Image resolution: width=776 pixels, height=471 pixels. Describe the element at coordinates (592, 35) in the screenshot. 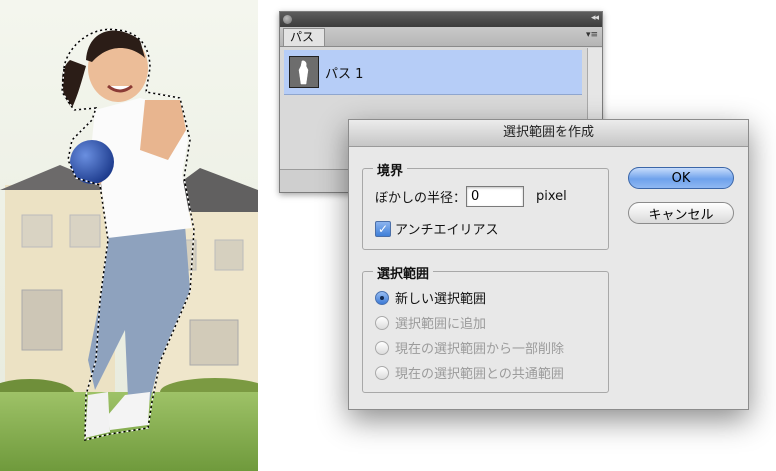

I see `panel-menu-icon: ▾≡` at that location.